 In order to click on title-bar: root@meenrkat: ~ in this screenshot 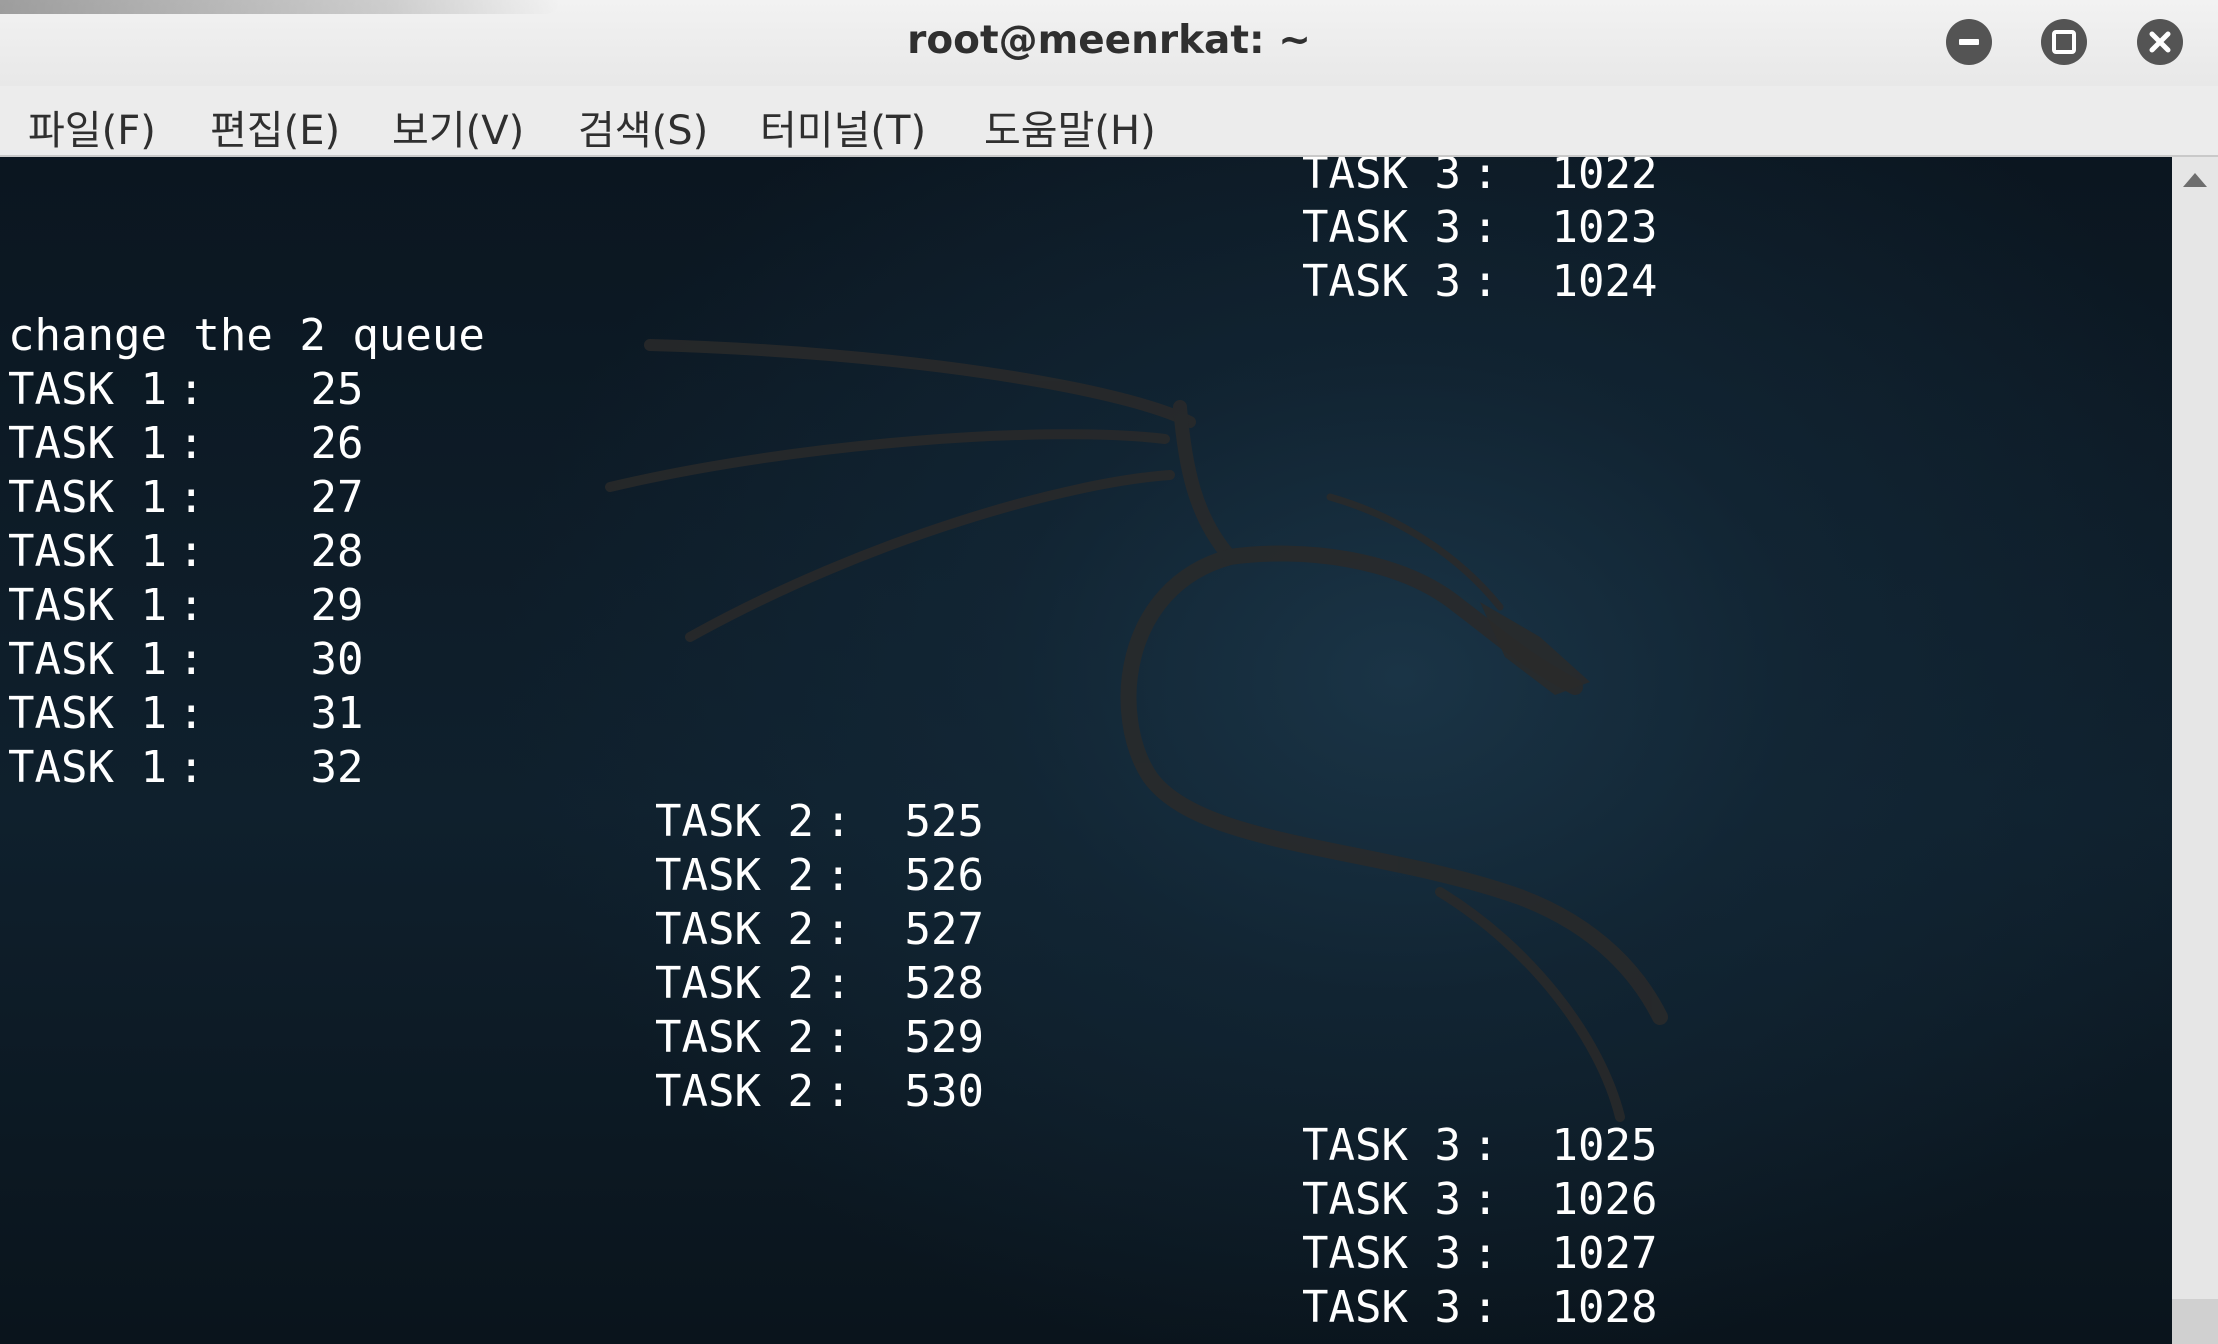, I will do `click(1109, 43)`.